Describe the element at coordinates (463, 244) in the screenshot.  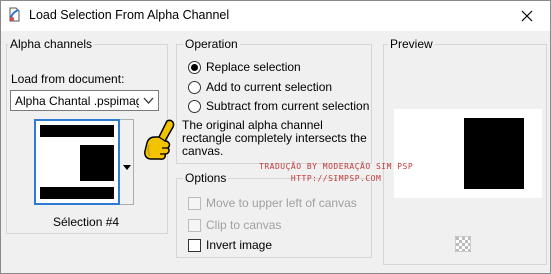
I see `checkerboard-zoom-icon` at that location.